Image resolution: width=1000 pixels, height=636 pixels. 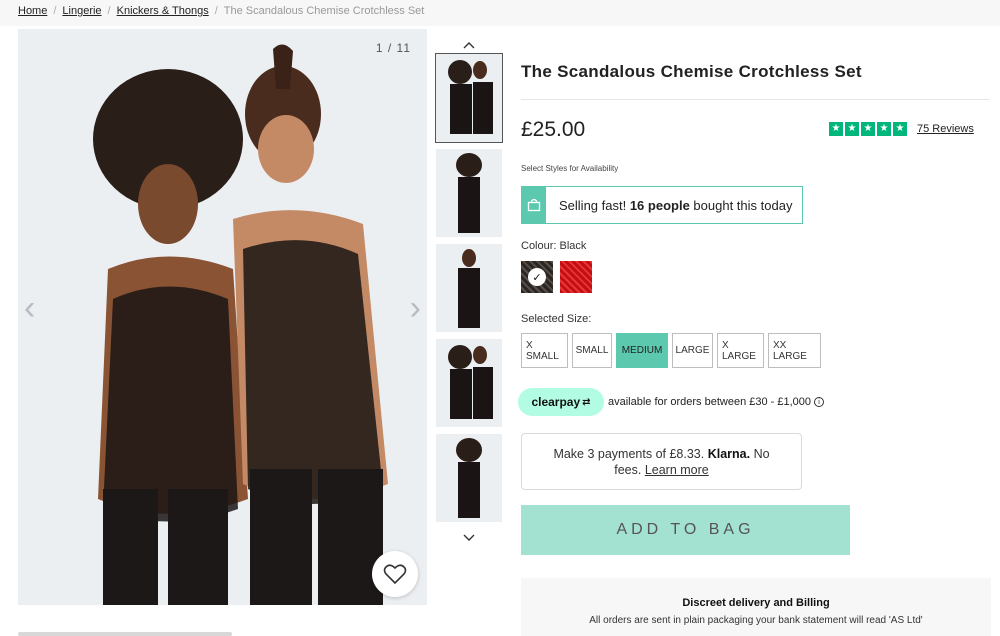 I want to click on checkmark-icon: ✓, so click(x=537, y=277).